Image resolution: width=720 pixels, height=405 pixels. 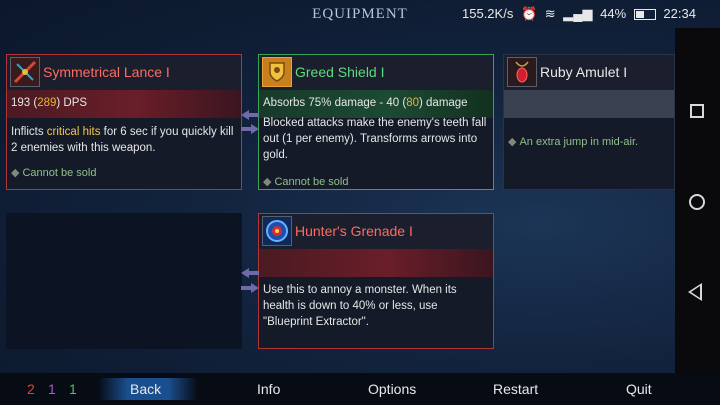 I want to click on card-header: Symmetrical Lance I, so click(x=124, y=72).